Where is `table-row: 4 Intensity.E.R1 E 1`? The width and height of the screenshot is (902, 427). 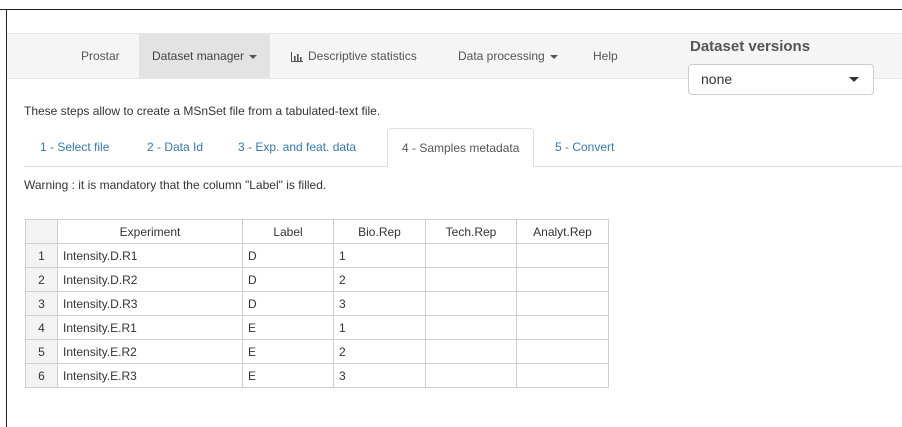
table-row: 4 Intensity.E.R1 E 1 is located at coordinates (317, 327).